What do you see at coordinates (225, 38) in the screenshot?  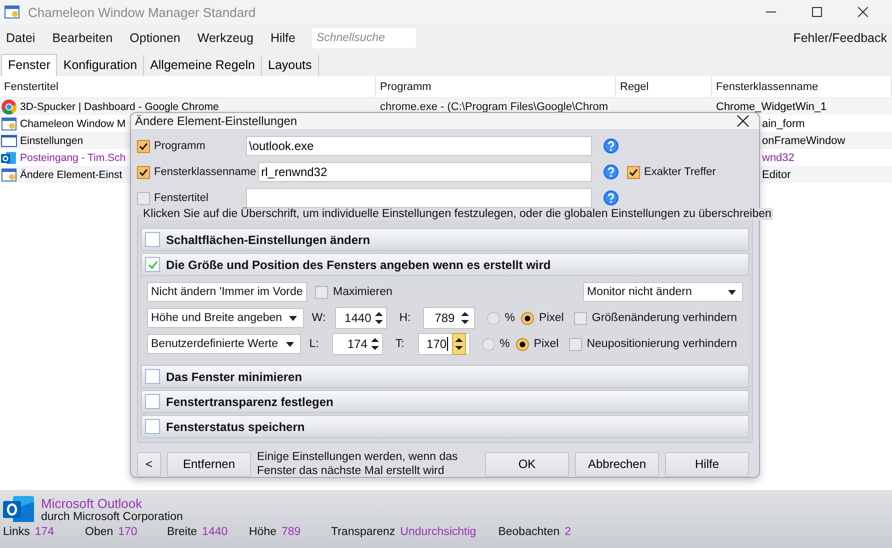 I see `menu-item: Werkzeug` at bounding box center [225, 38].